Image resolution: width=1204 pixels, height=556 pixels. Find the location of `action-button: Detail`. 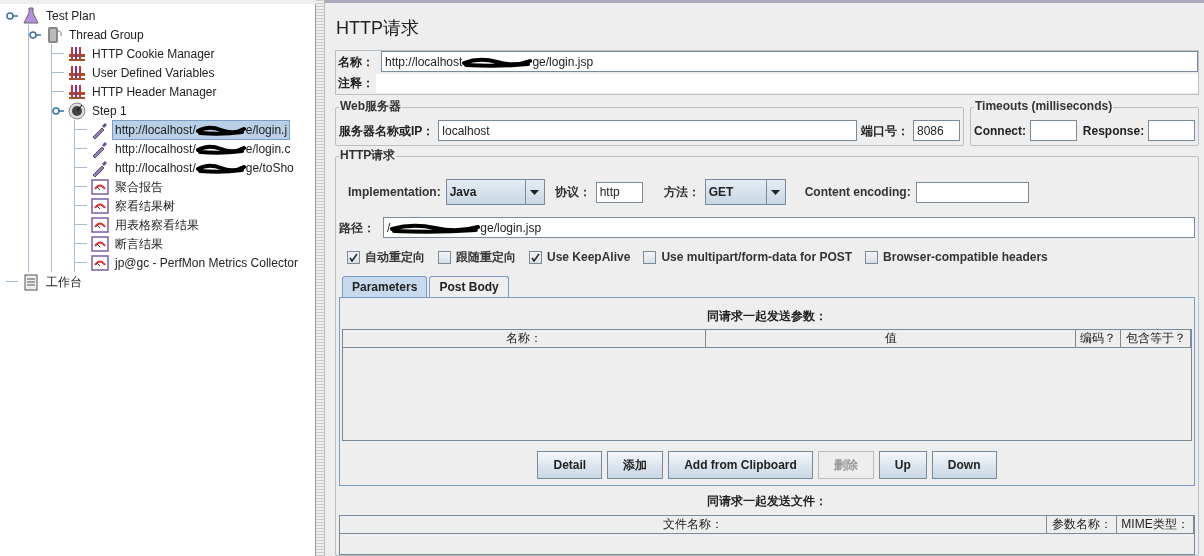

action-button: Detail is located at coordinates (570, 465).